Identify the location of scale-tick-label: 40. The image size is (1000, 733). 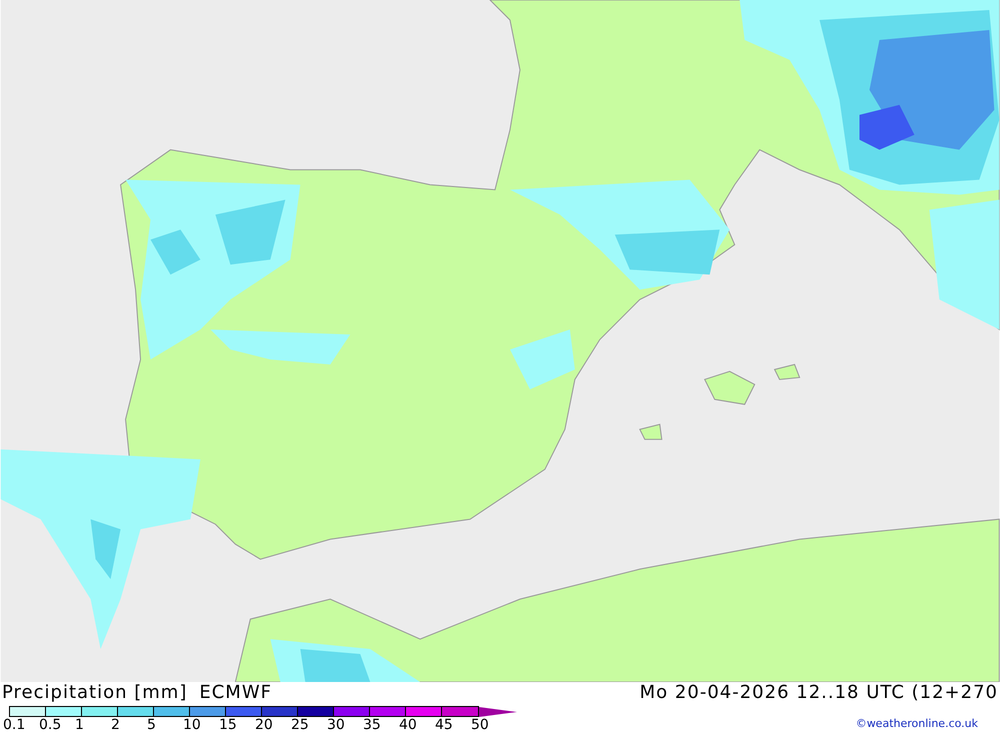
(408, 725).